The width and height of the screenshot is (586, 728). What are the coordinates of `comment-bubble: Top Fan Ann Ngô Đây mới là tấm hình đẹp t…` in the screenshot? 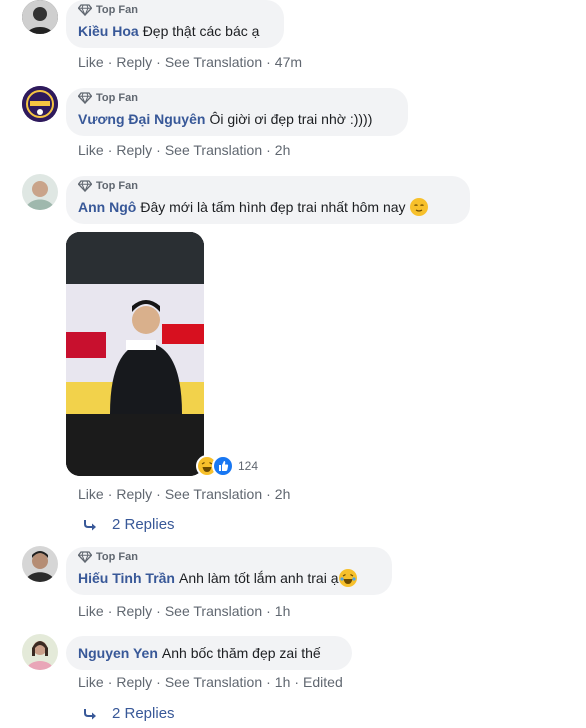 It's located at (268, 200).